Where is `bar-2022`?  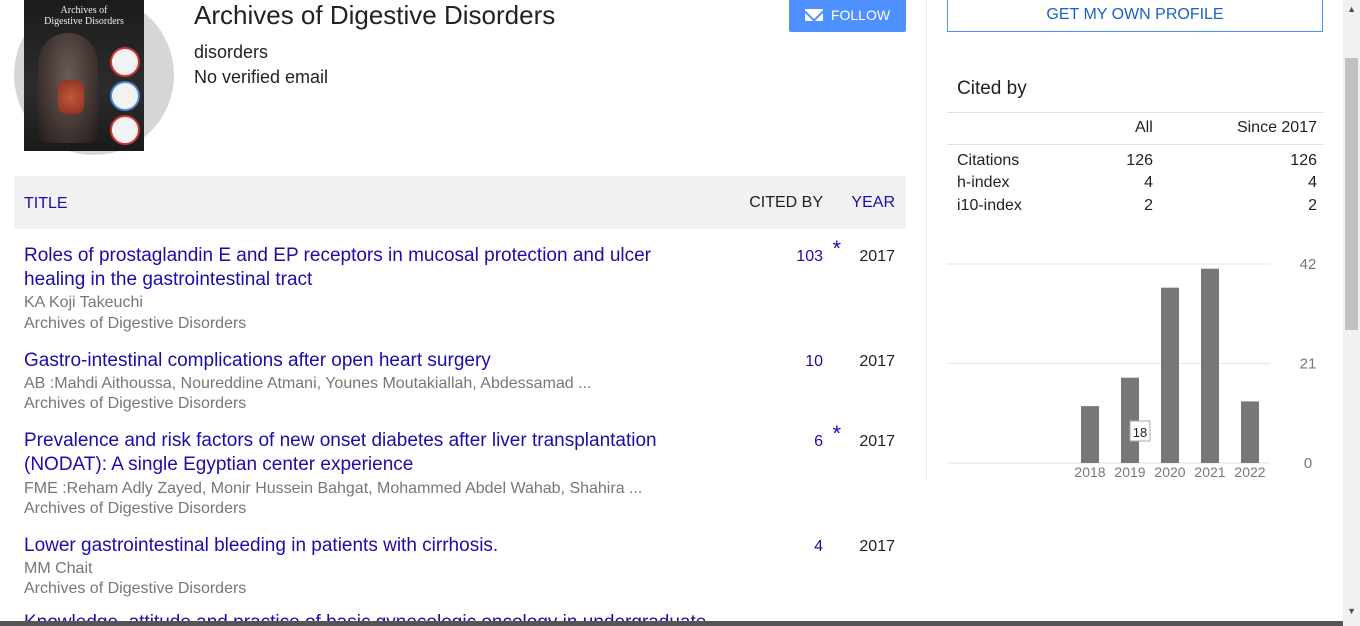 bar-2022 is located at coordinates (1250, 432).